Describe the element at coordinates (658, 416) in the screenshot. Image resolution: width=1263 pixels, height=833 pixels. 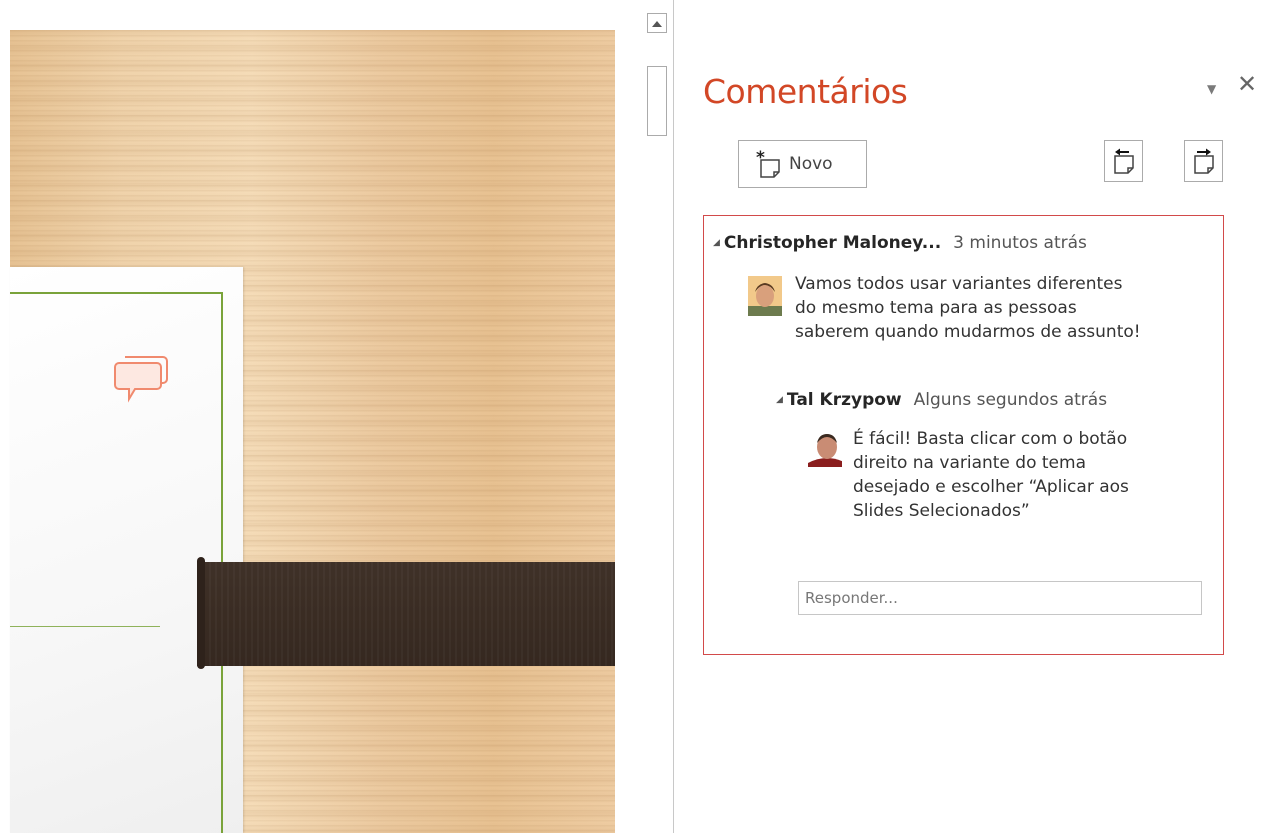
I see `vertical-scrollbar` at that location.